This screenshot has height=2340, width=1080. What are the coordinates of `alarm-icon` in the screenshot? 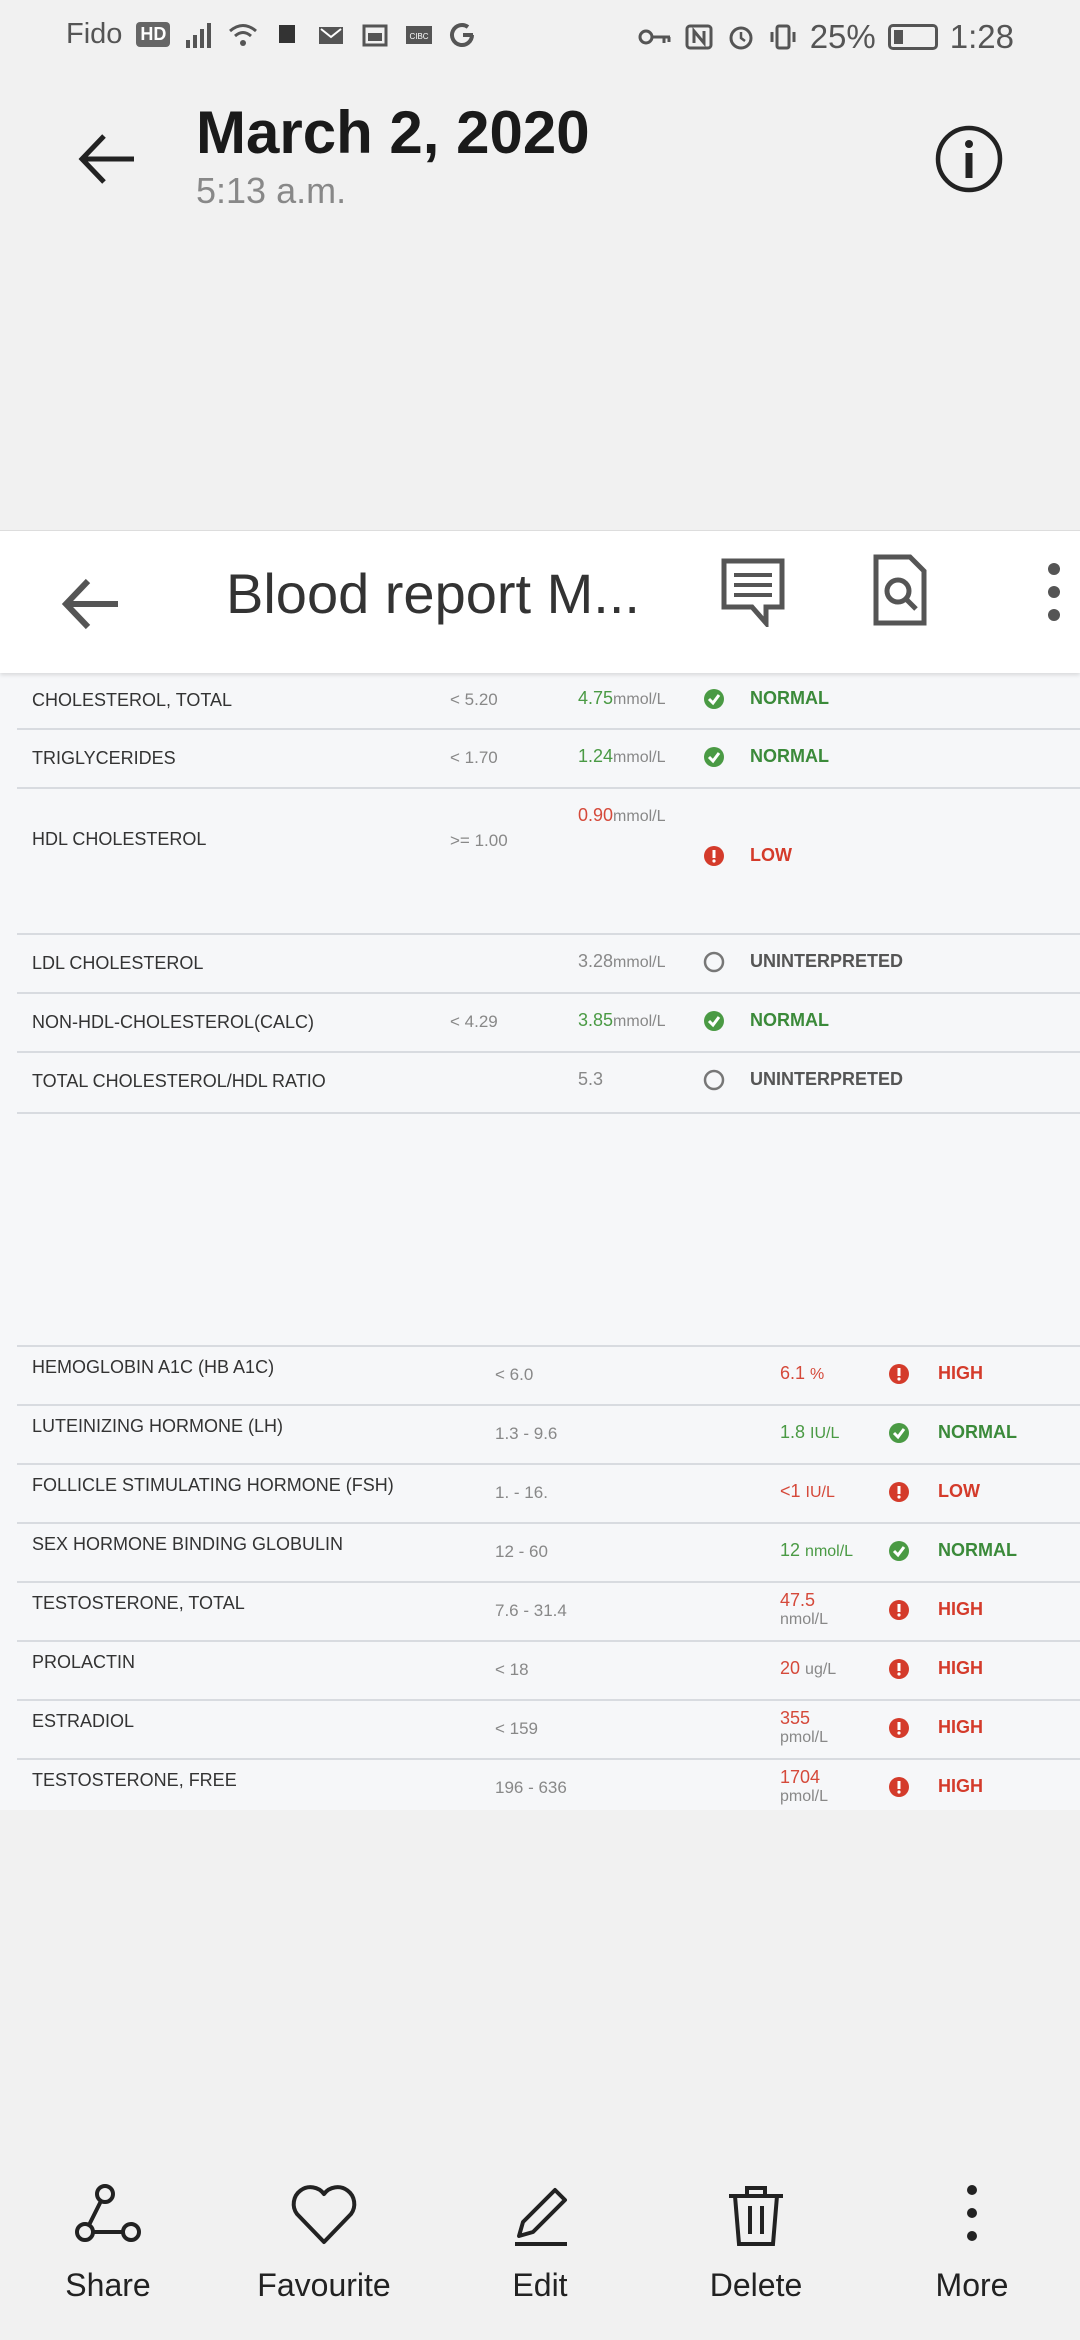 It's located at (741, 38).